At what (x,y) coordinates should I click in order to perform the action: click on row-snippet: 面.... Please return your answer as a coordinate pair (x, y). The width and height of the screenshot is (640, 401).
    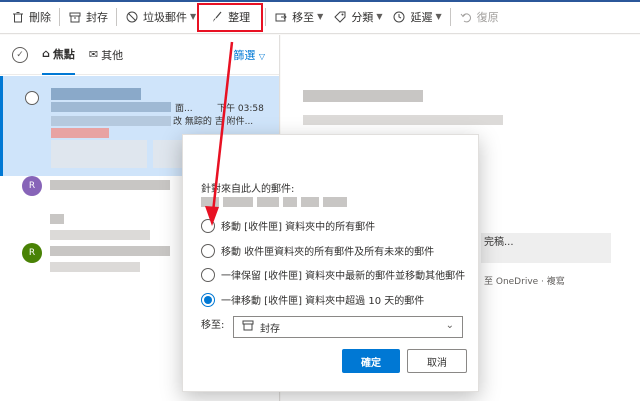
    Looking at the image, I should click on (184, 109).